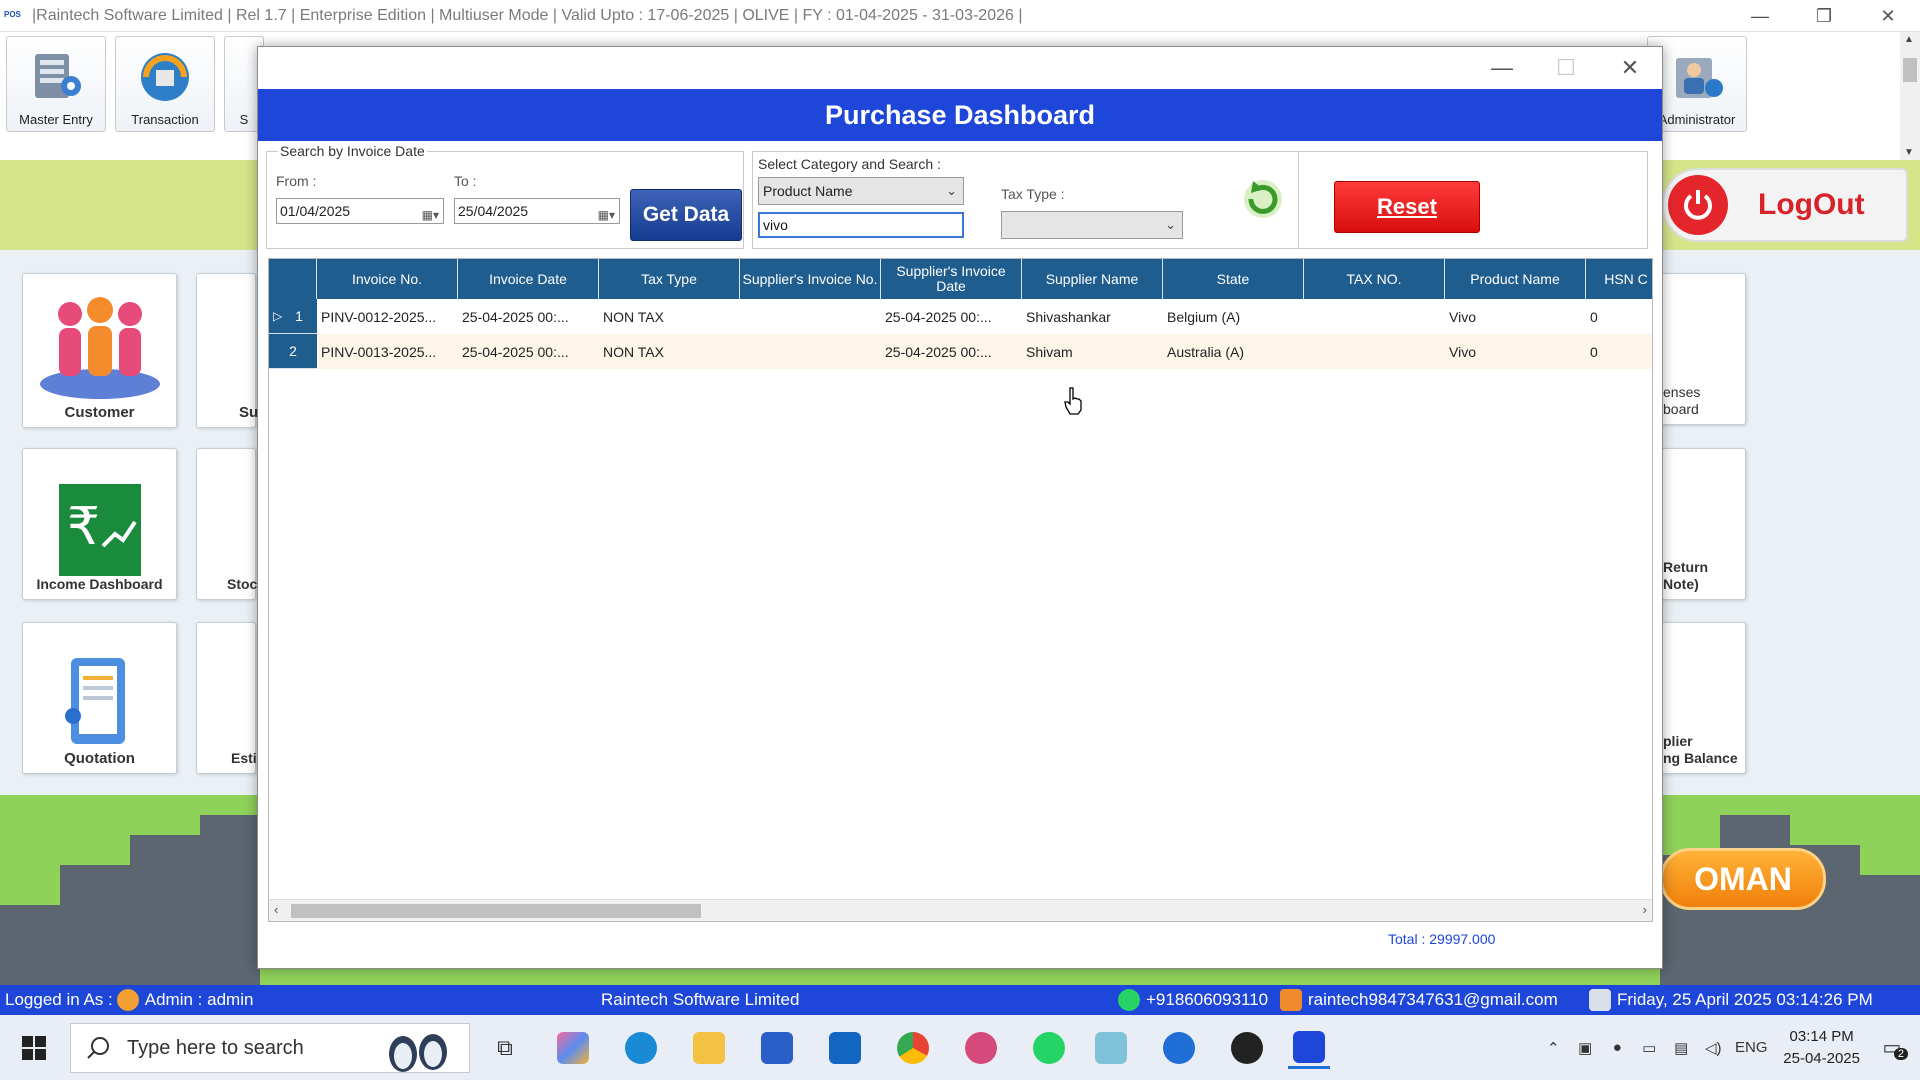 This screenshot has width=1920, height=1080. I want to click on taskbar-search-box: Type here to search, so click(270, 1048).